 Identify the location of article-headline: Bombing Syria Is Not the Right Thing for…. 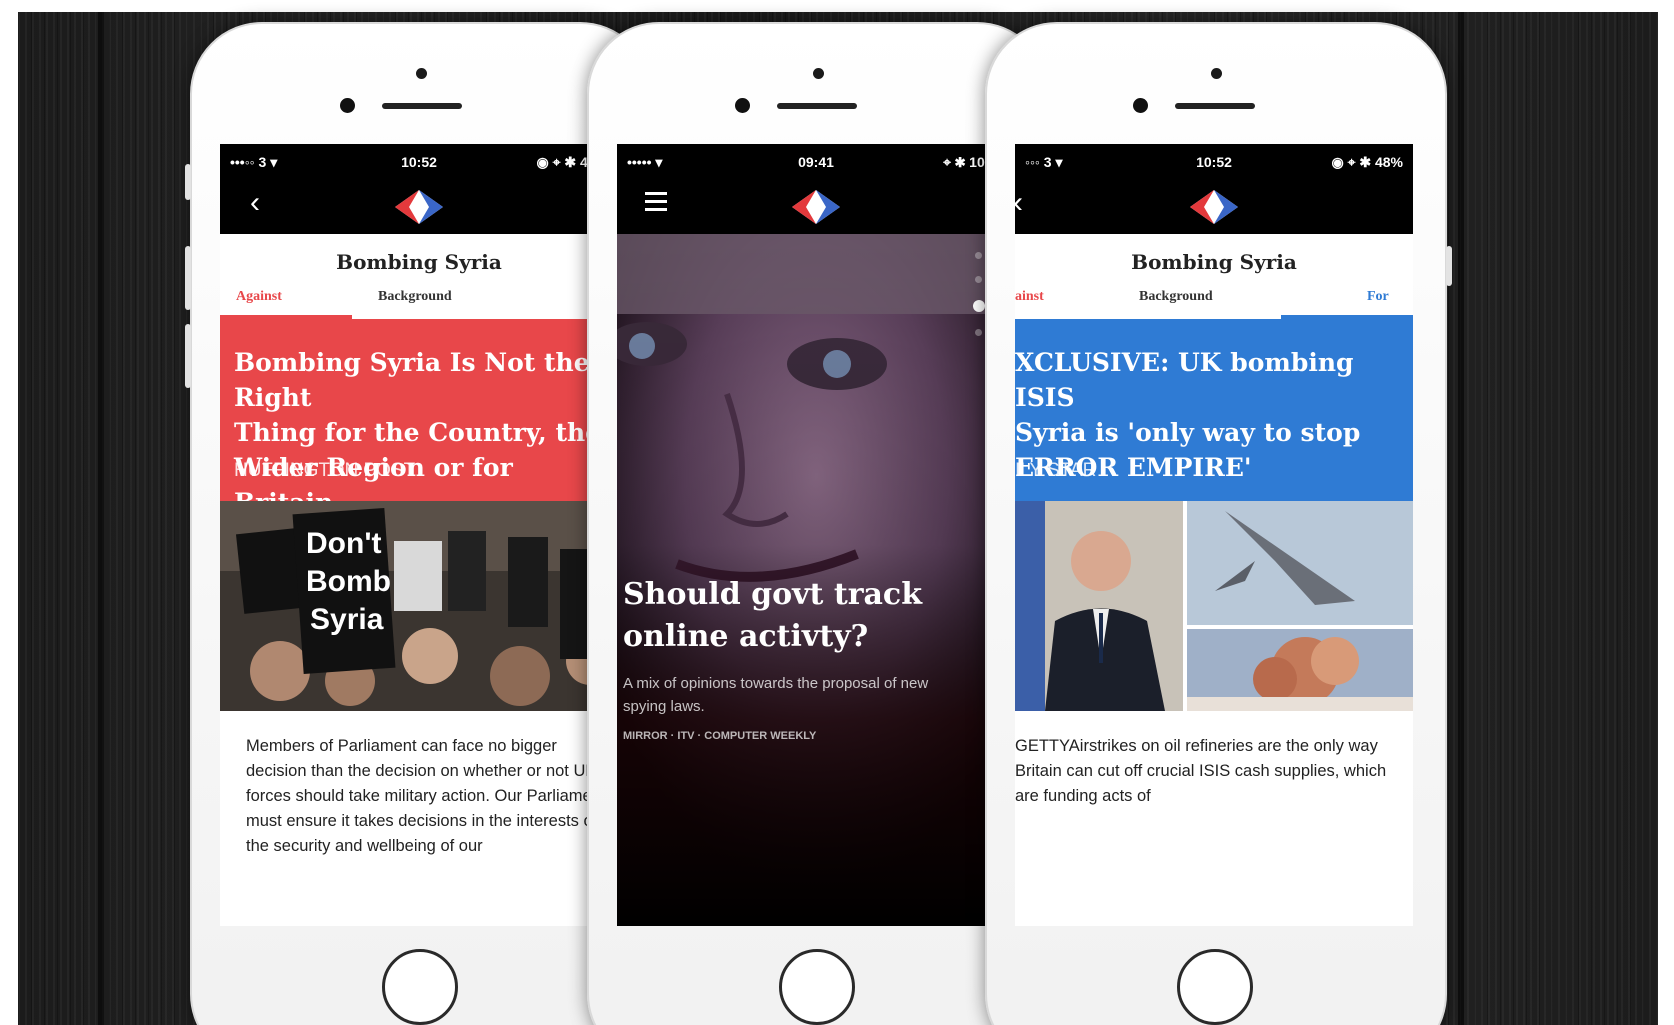
(418, 432).